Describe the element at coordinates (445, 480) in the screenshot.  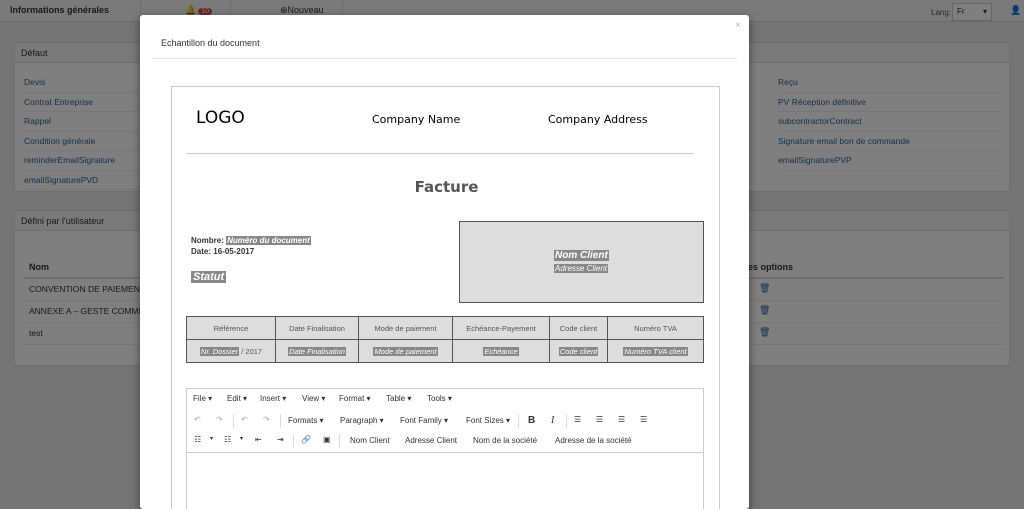
I see `editor-content-area` at that location.